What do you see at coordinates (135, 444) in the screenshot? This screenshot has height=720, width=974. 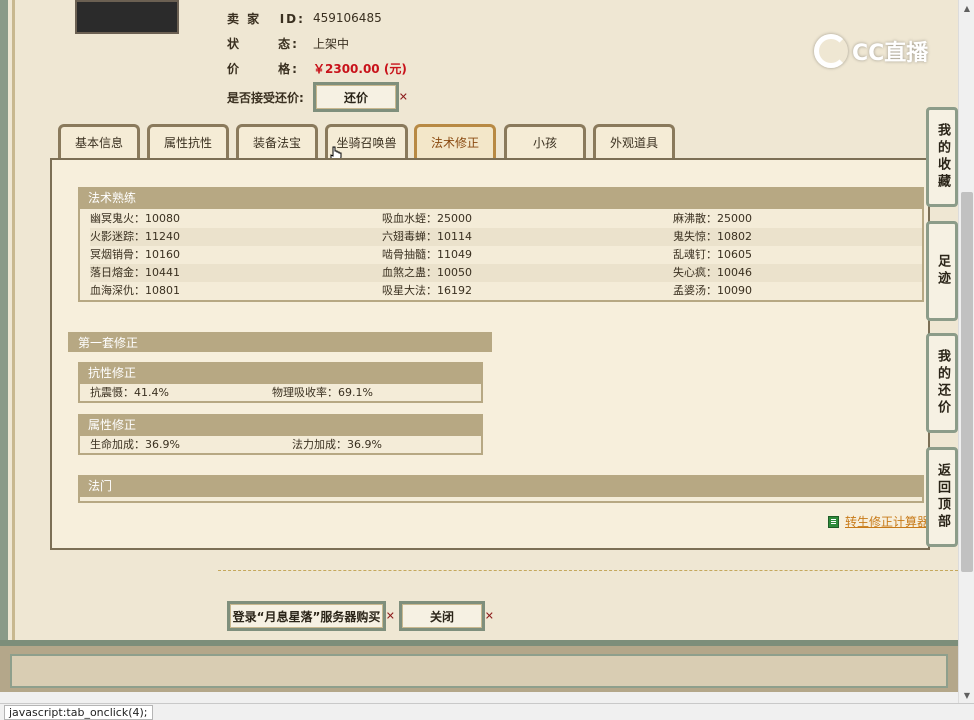 I see `attribute-item: 生命加成：36.9%` at bounding box center [135, 444].